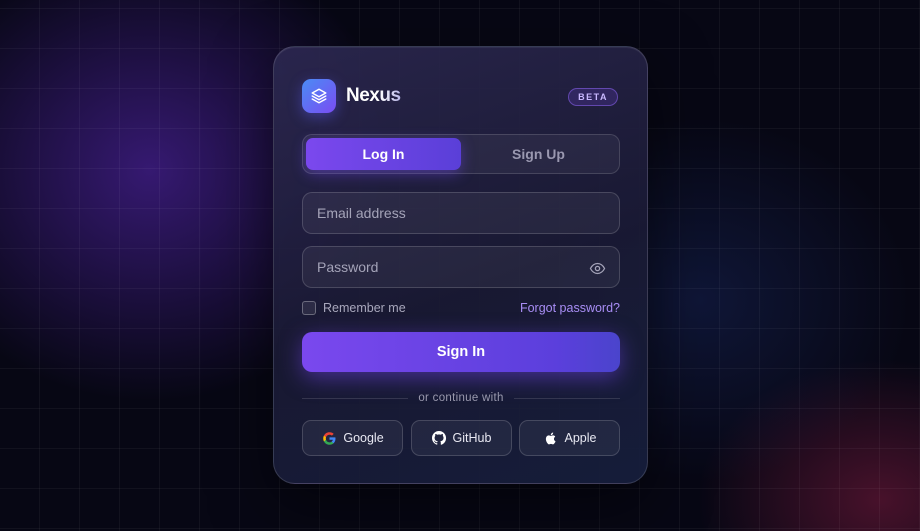  I want to click on remember-label: Remember me, so click(364, 308).